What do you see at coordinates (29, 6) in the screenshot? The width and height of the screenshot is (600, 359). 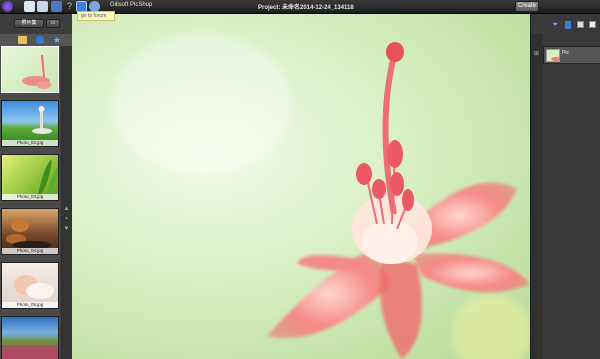 I see `new-project-icon` at bounding box center [29, 6].